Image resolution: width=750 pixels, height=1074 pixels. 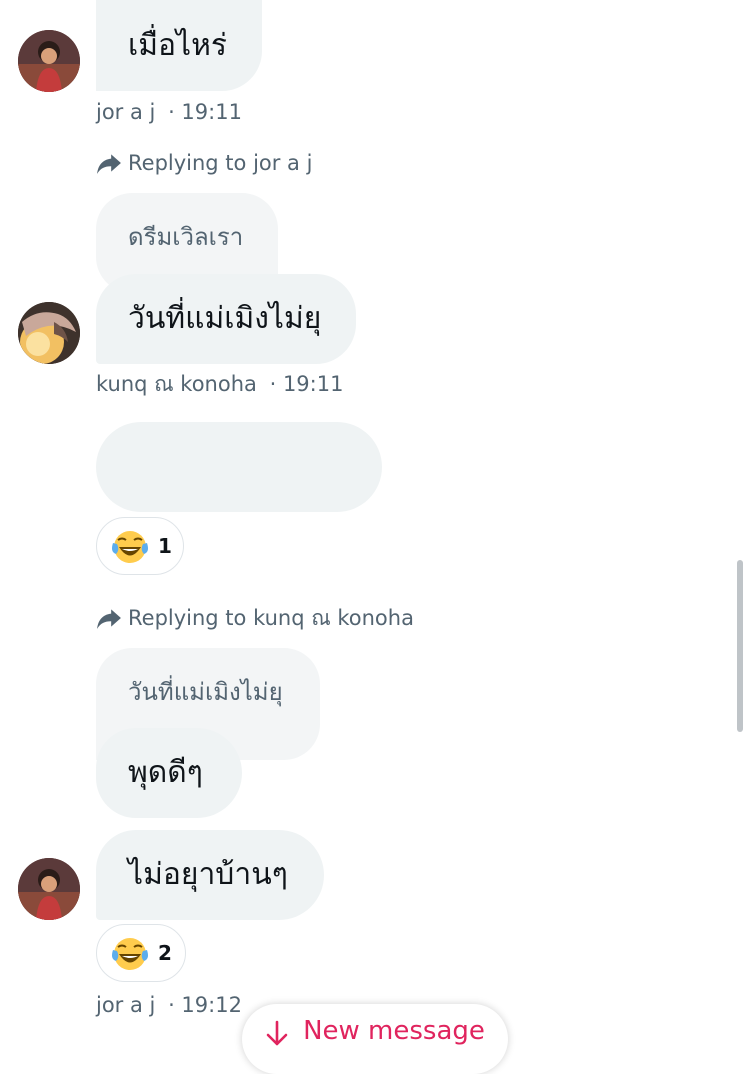 What do you see at coordinates (165, 953) in the screenshot?
I see `reaction-count: 2` at bounding box center [165, 953].